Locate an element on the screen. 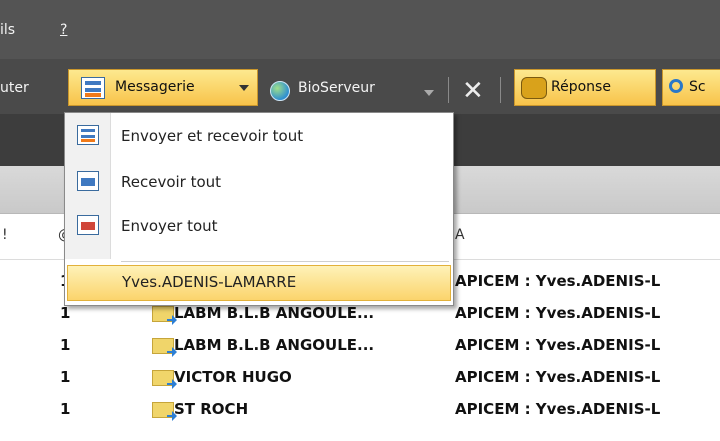 The height and width of the screenshot is (441, 720). menu-separator is located at coordinates (285, 261).